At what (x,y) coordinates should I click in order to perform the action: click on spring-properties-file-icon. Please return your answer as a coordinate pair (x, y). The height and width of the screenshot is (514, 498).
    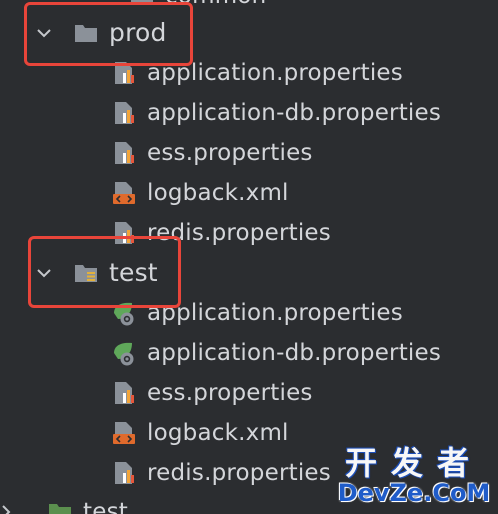
    Looking at the image, I should click on (124, 353).